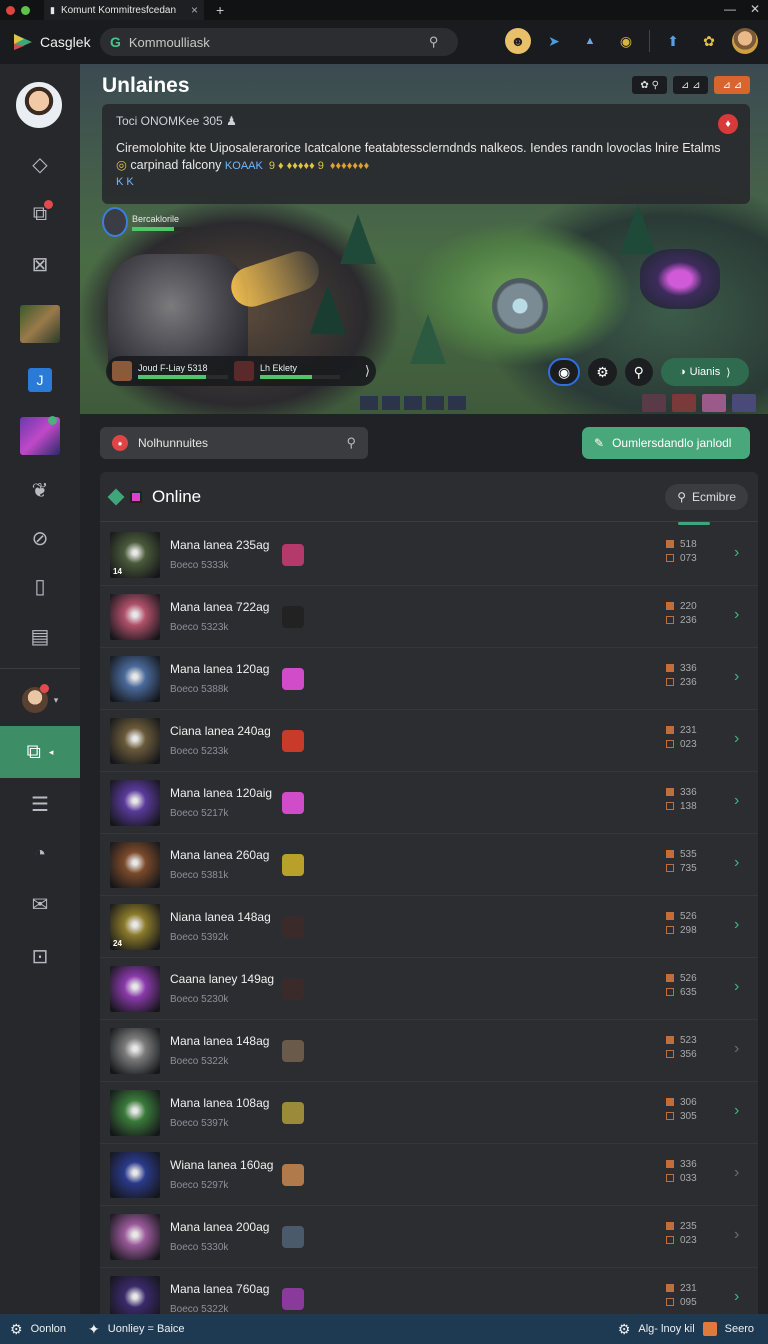 This screenshot has height=1344, width=768. Describe the element at coordinates (688, 1288) in the screenshot. I see `stat-1: 231` at that location.